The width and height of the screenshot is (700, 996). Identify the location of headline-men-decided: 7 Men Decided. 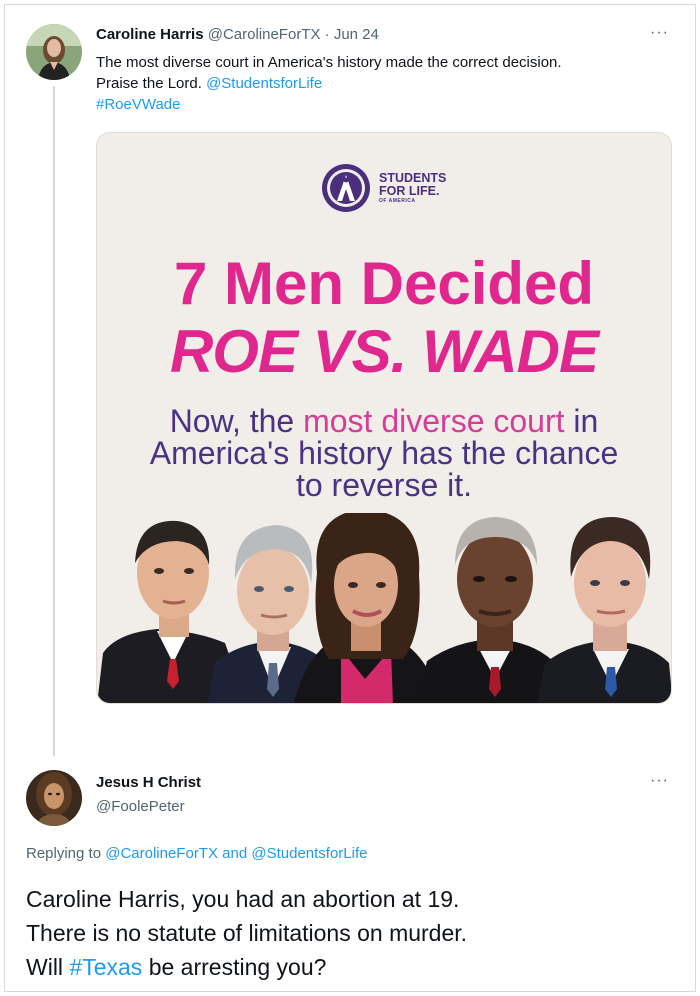
(384, 283).